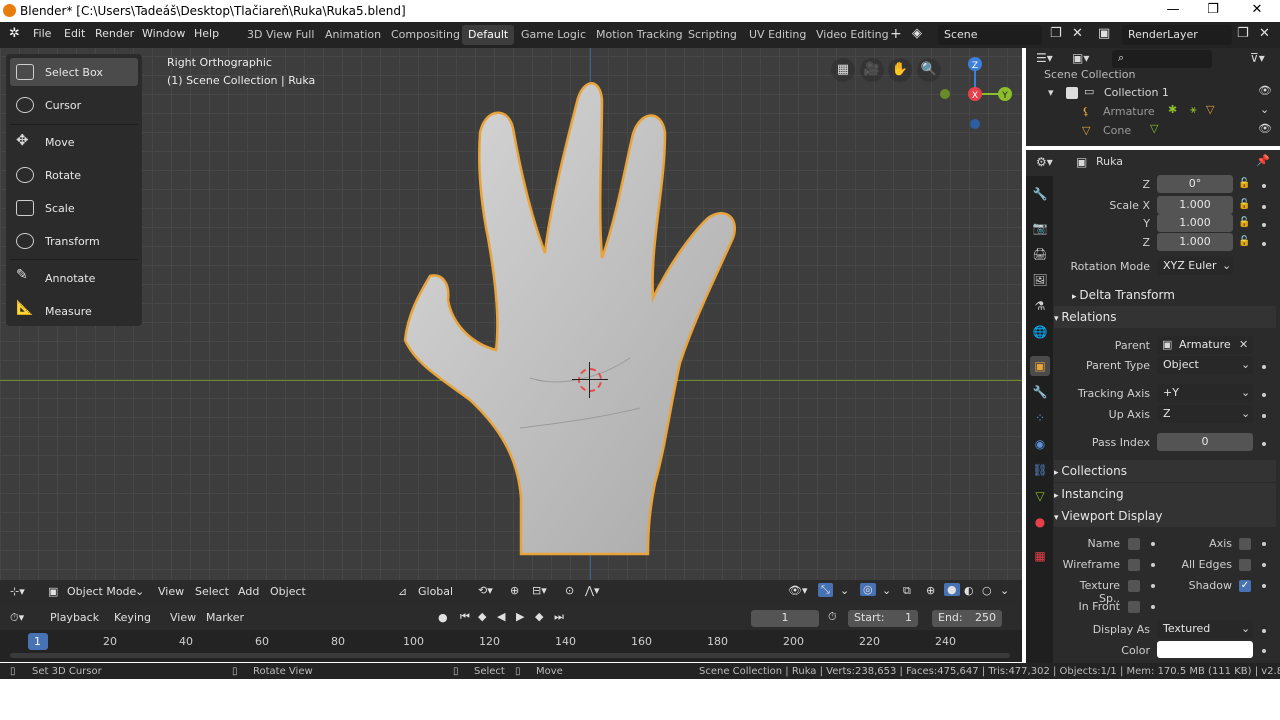 This screenshot has width=1280, height=720. Describe the element at coordinates (1040, 194) in the screenshot. I see `tool-tab-icon: 🔧` at that location.